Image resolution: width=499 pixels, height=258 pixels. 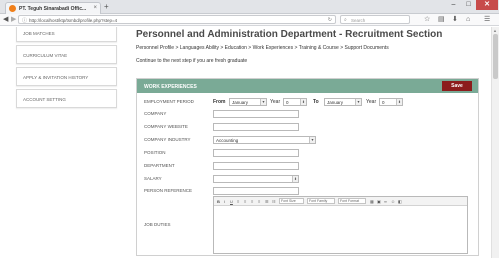 I want to click on to-month-select: January ▼, so click(x=343, y=102).